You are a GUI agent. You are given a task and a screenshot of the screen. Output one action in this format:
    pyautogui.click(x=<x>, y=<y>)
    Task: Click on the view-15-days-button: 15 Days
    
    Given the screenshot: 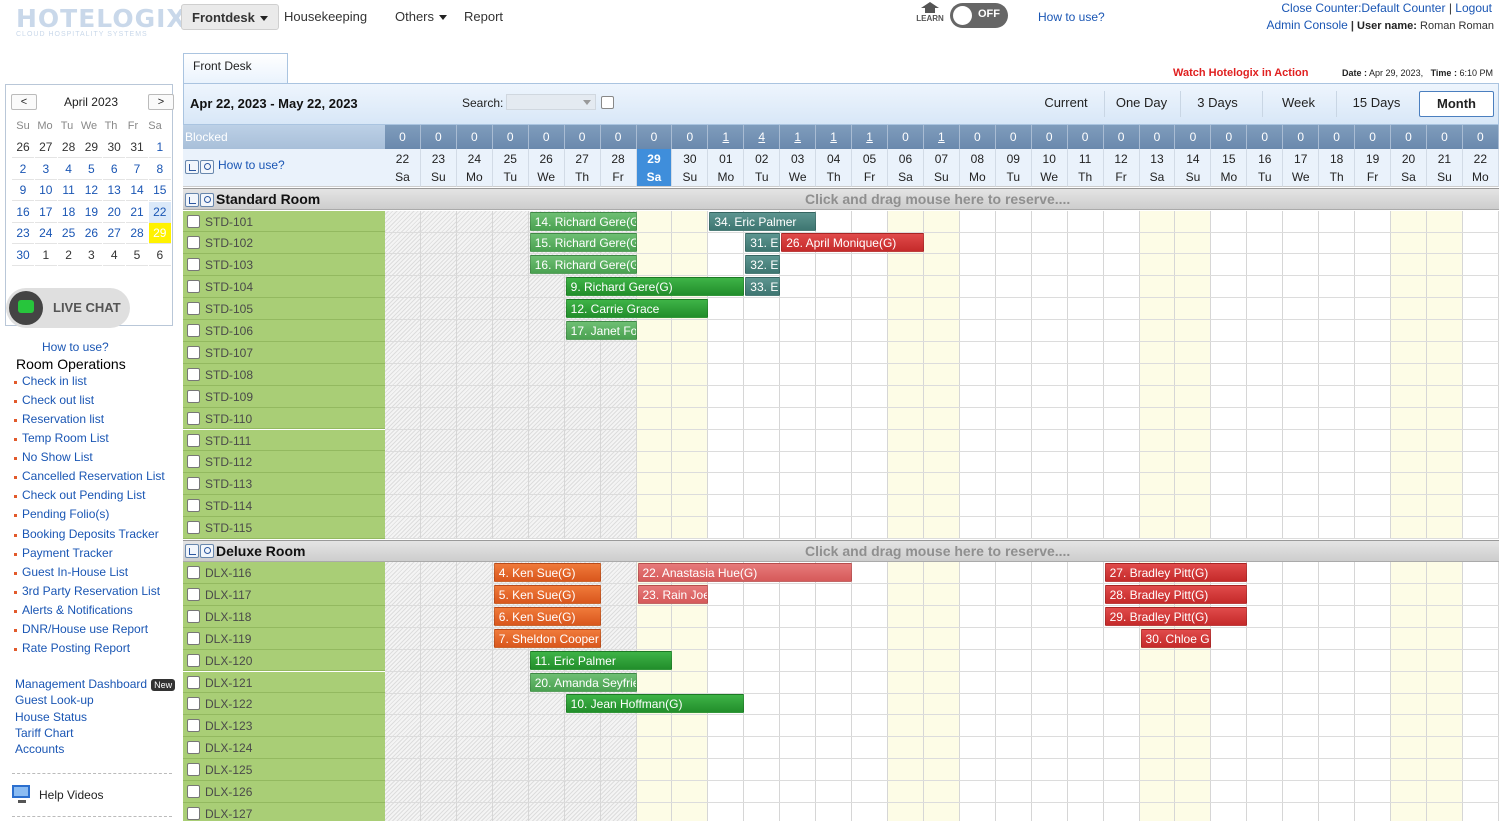 What is the action you would take?
    pyautogui.click(x=1376, y=104)
    